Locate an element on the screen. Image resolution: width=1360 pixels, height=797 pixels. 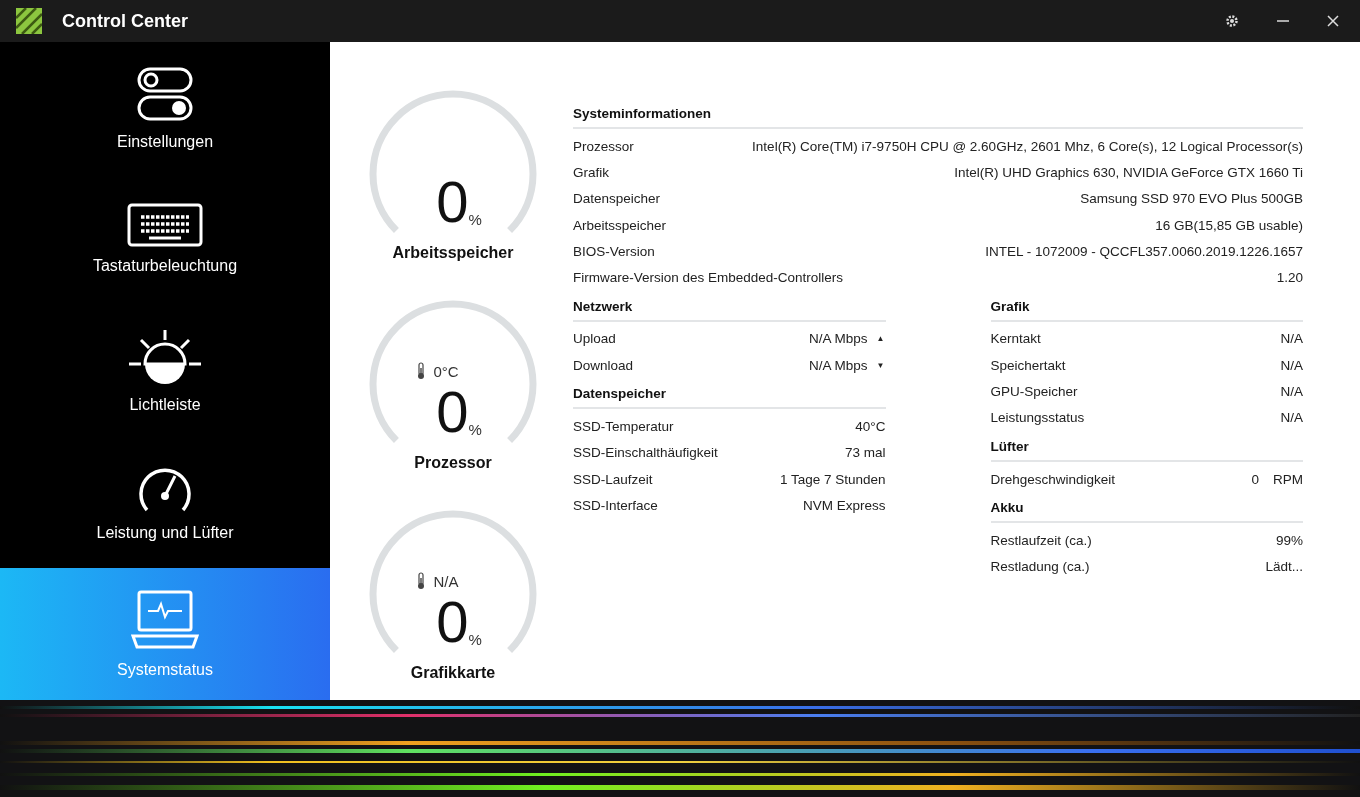
info-label: Kerntakt is located at coordinates (1015, 339).